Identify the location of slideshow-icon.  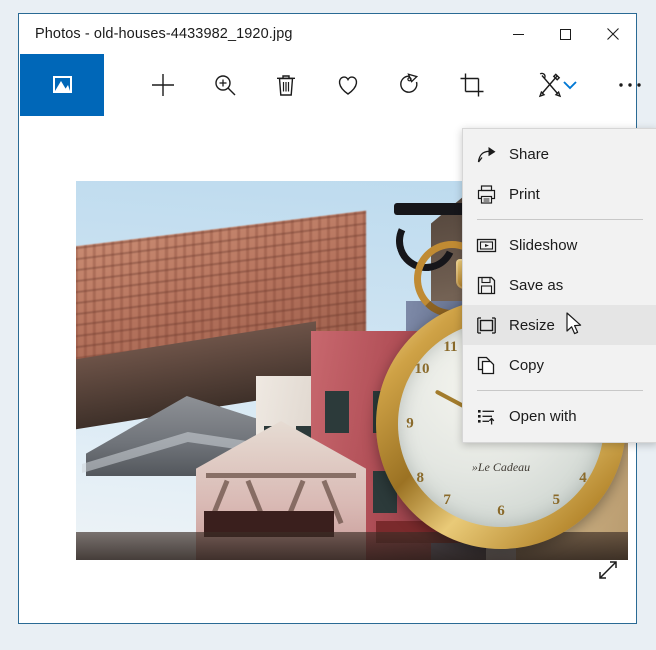
(486, 245).